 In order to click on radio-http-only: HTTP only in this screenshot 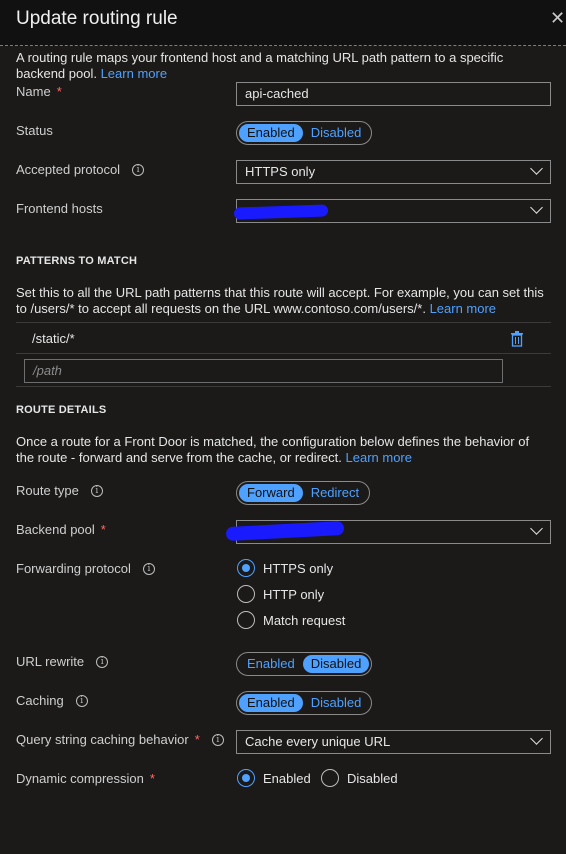, I will do `click(280, 594)`.